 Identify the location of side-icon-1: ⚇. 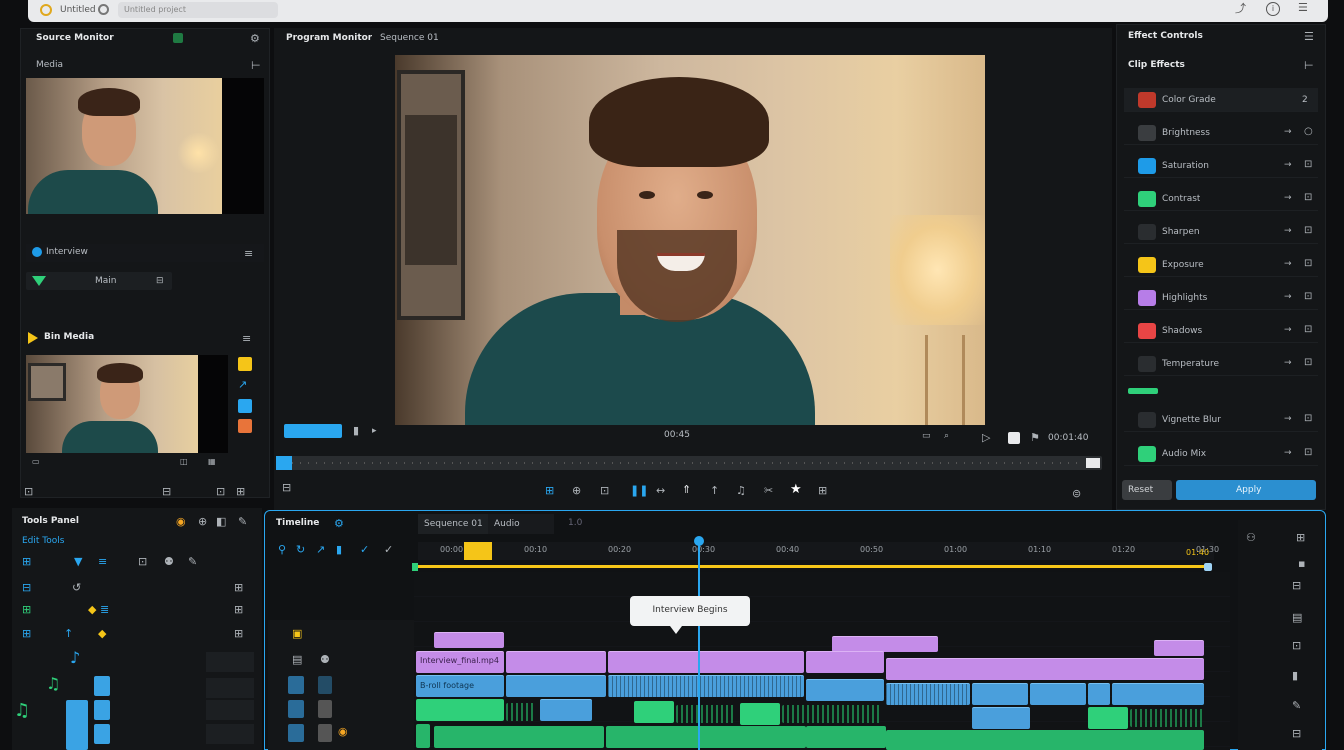
(1251, 537).